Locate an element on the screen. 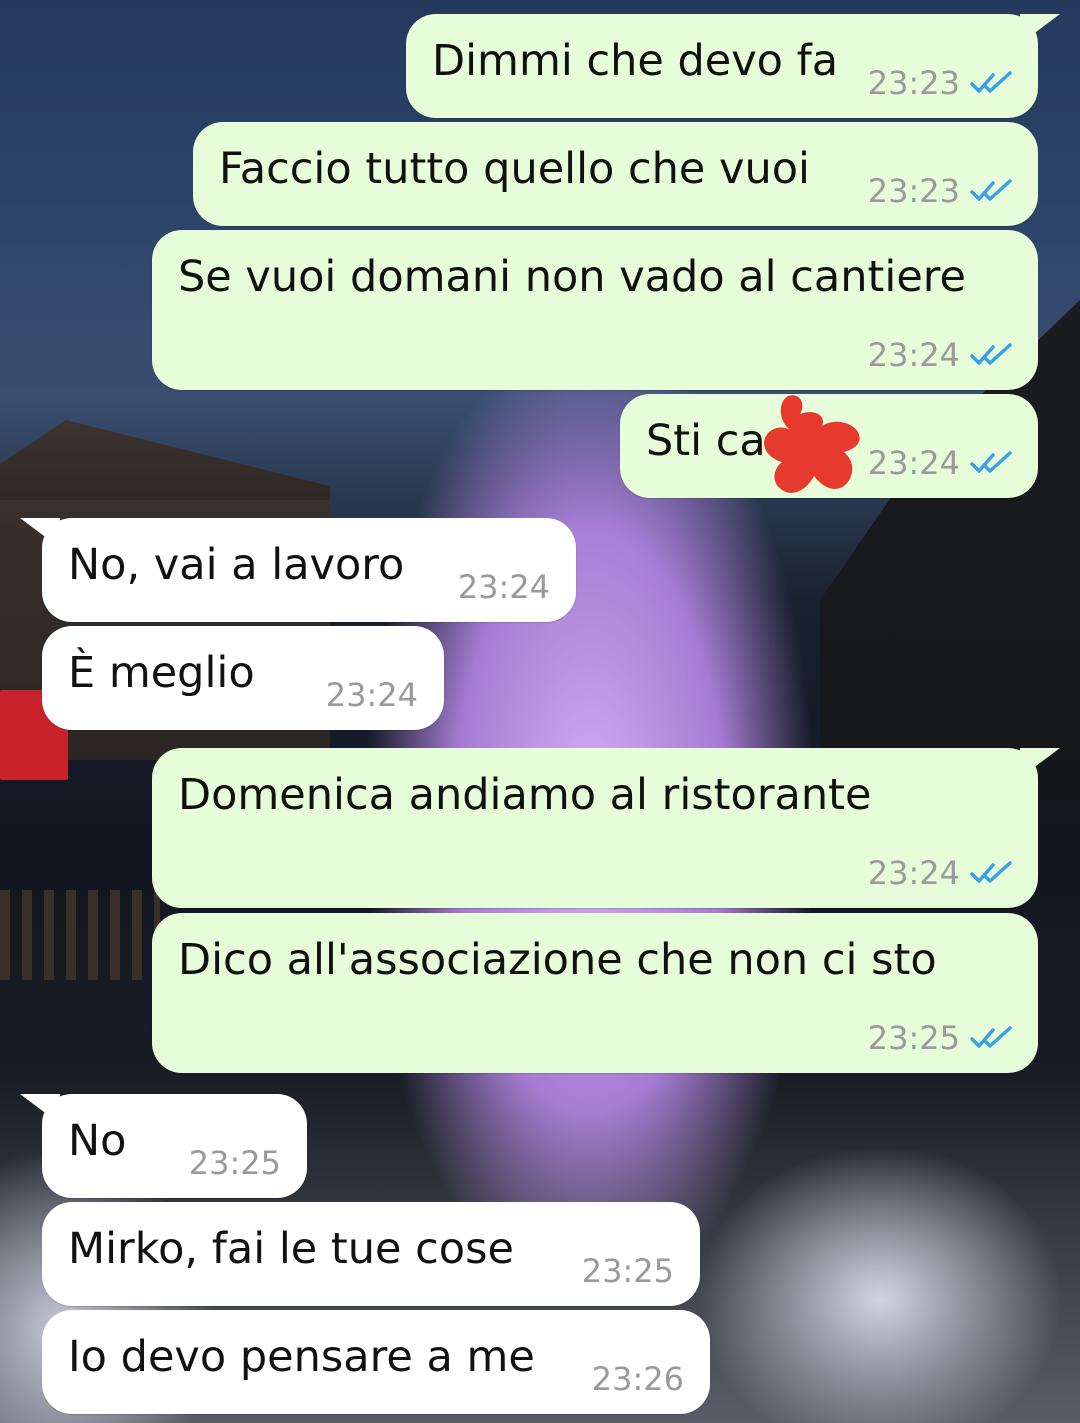  message-text: No is located at coordinates (97, 1141).